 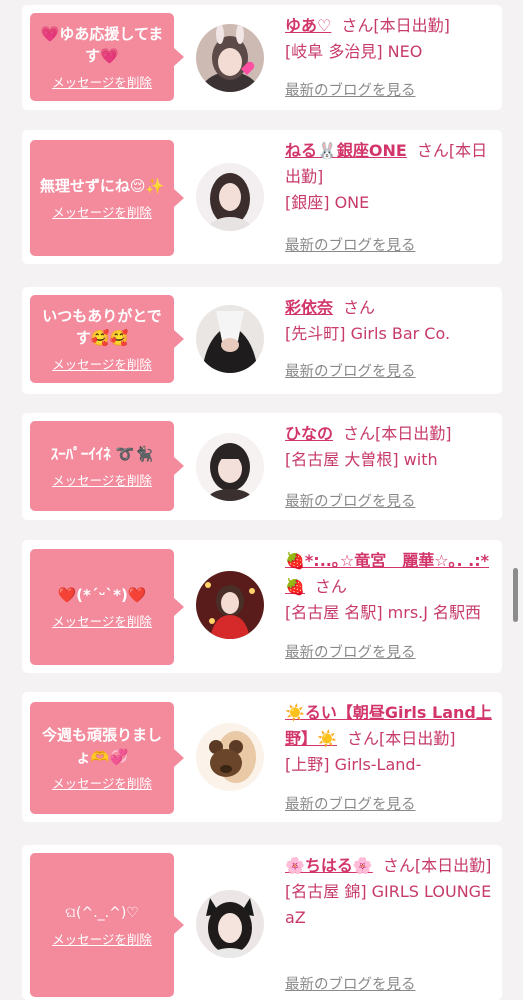 I want to click on cast-name-link: ゆあ♡, so click(x=308, y=25).